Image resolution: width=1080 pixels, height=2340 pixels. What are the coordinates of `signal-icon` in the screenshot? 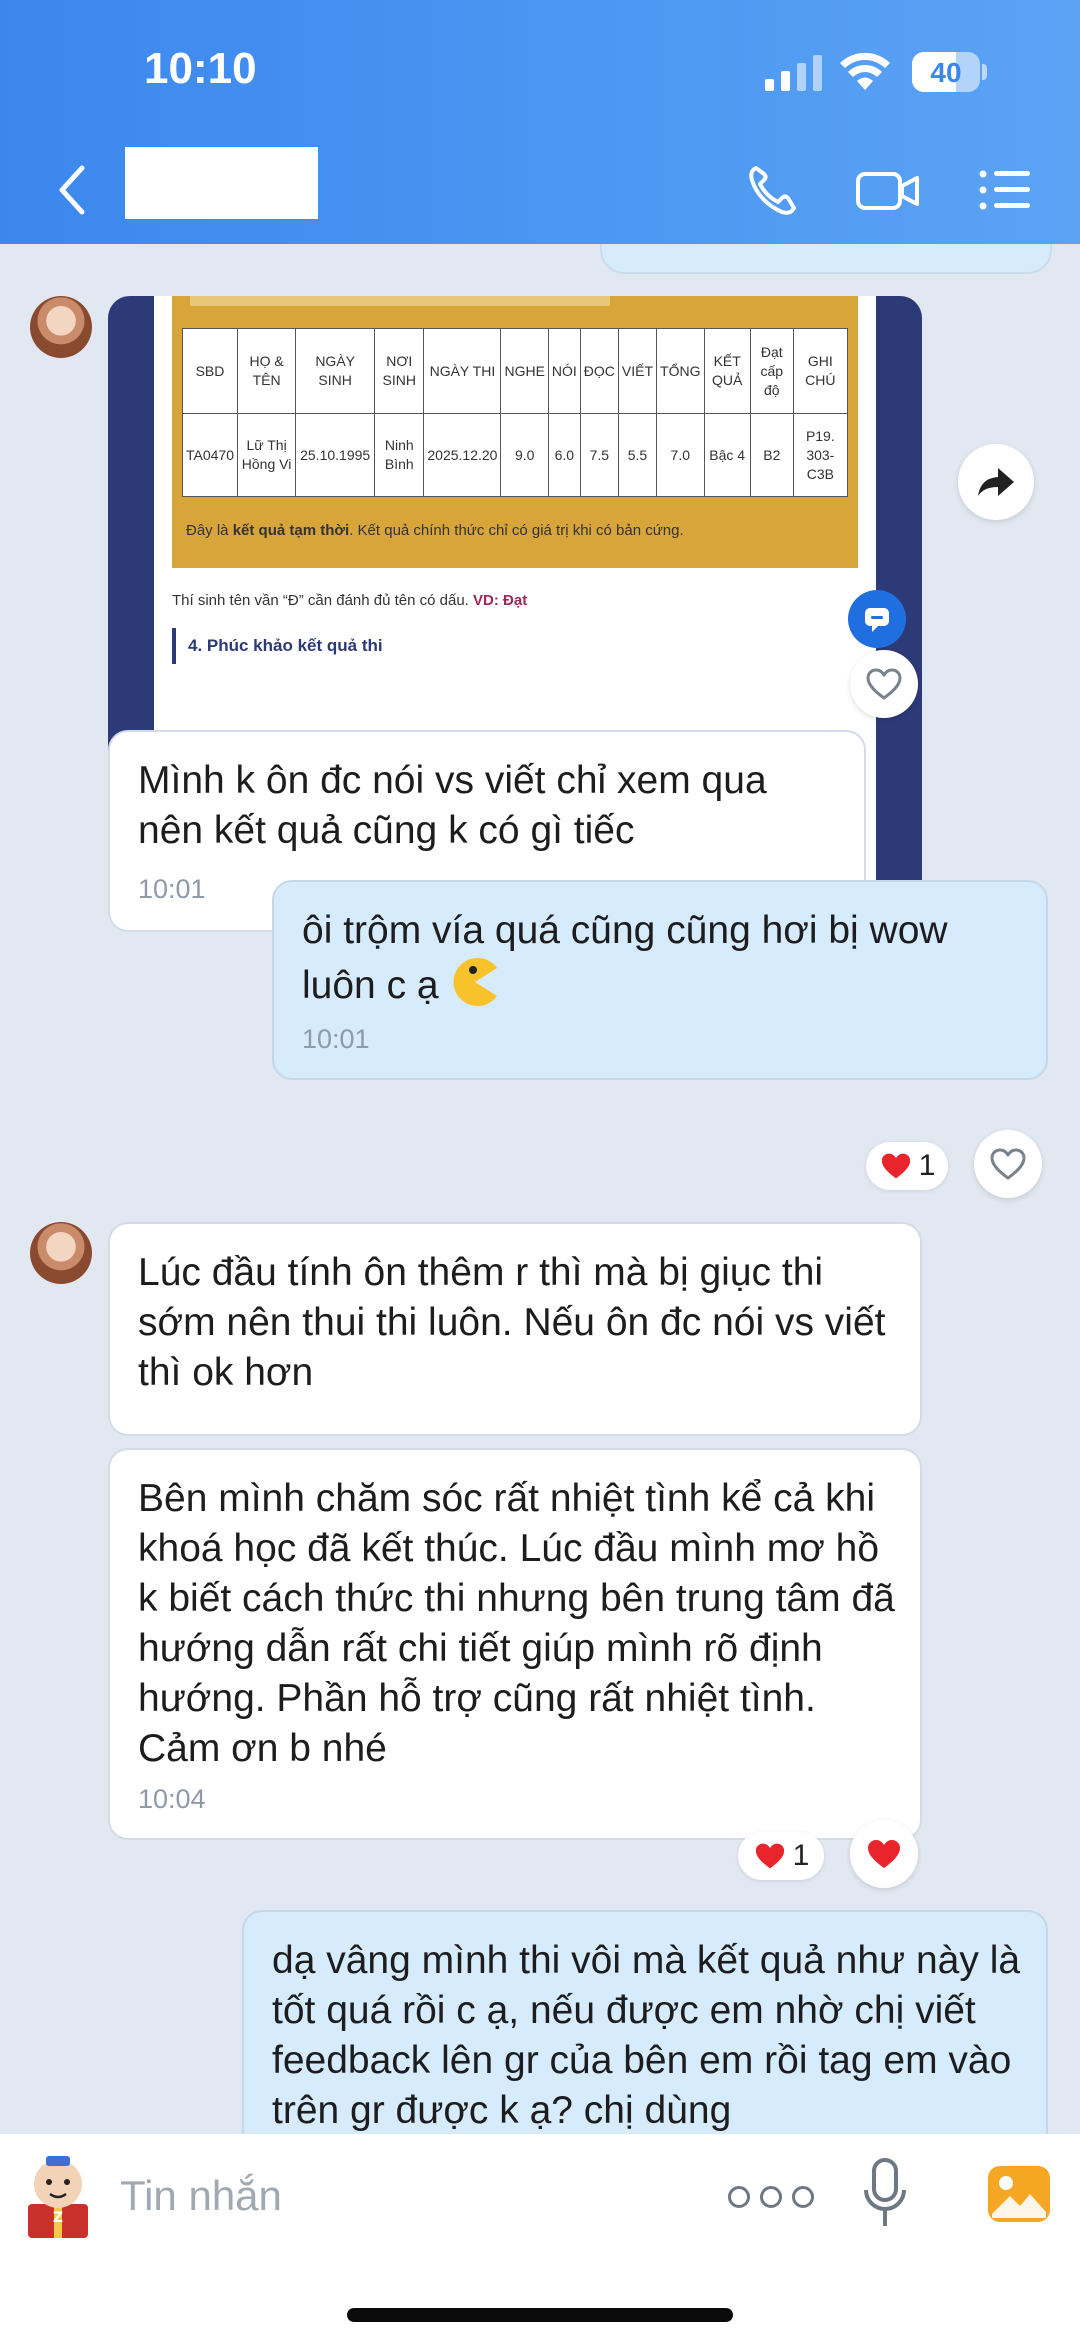 It's located at (793, 73).